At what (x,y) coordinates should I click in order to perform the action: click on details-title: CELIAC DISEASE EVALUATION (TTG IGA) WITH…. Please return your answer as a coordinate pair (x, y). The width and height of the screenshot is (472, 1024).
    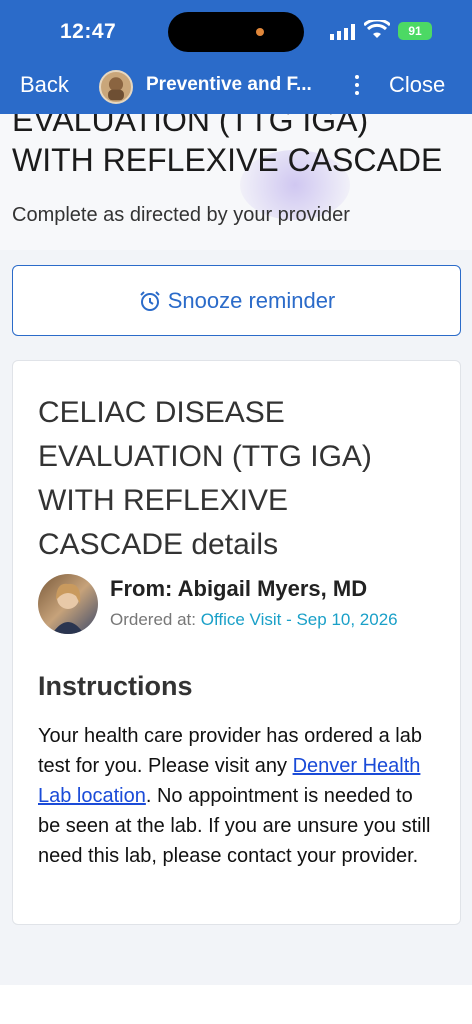
    Looking at the image, I should click on (205, 478).